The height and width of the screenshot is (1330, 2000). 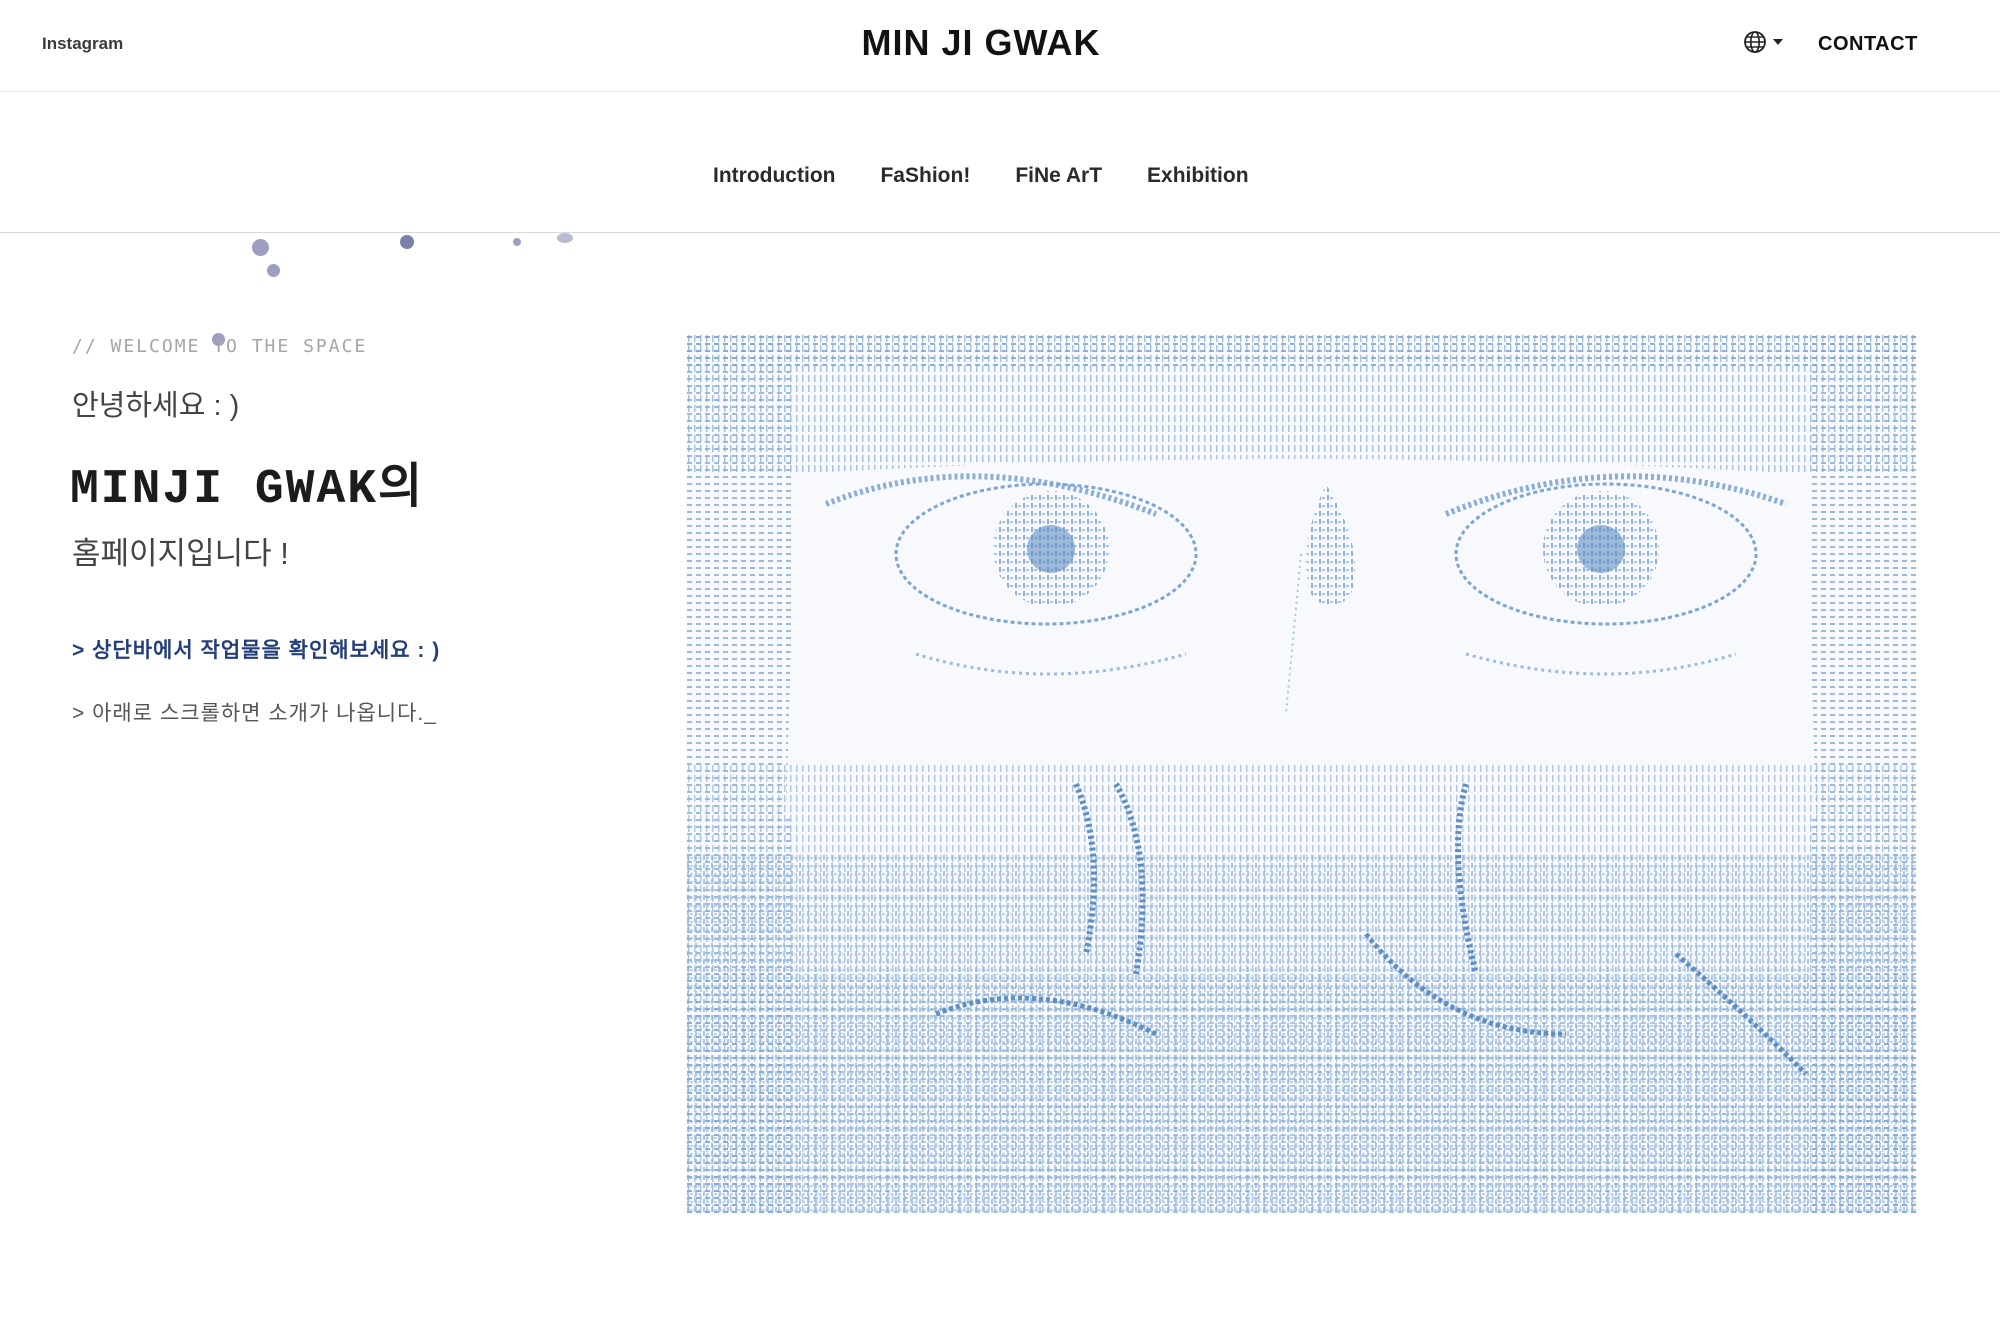 What do you see at coordinates (925, 176) in the screenshot?
I see `menu-item-fashion: FaShion!` at bounding box center [925, 176].